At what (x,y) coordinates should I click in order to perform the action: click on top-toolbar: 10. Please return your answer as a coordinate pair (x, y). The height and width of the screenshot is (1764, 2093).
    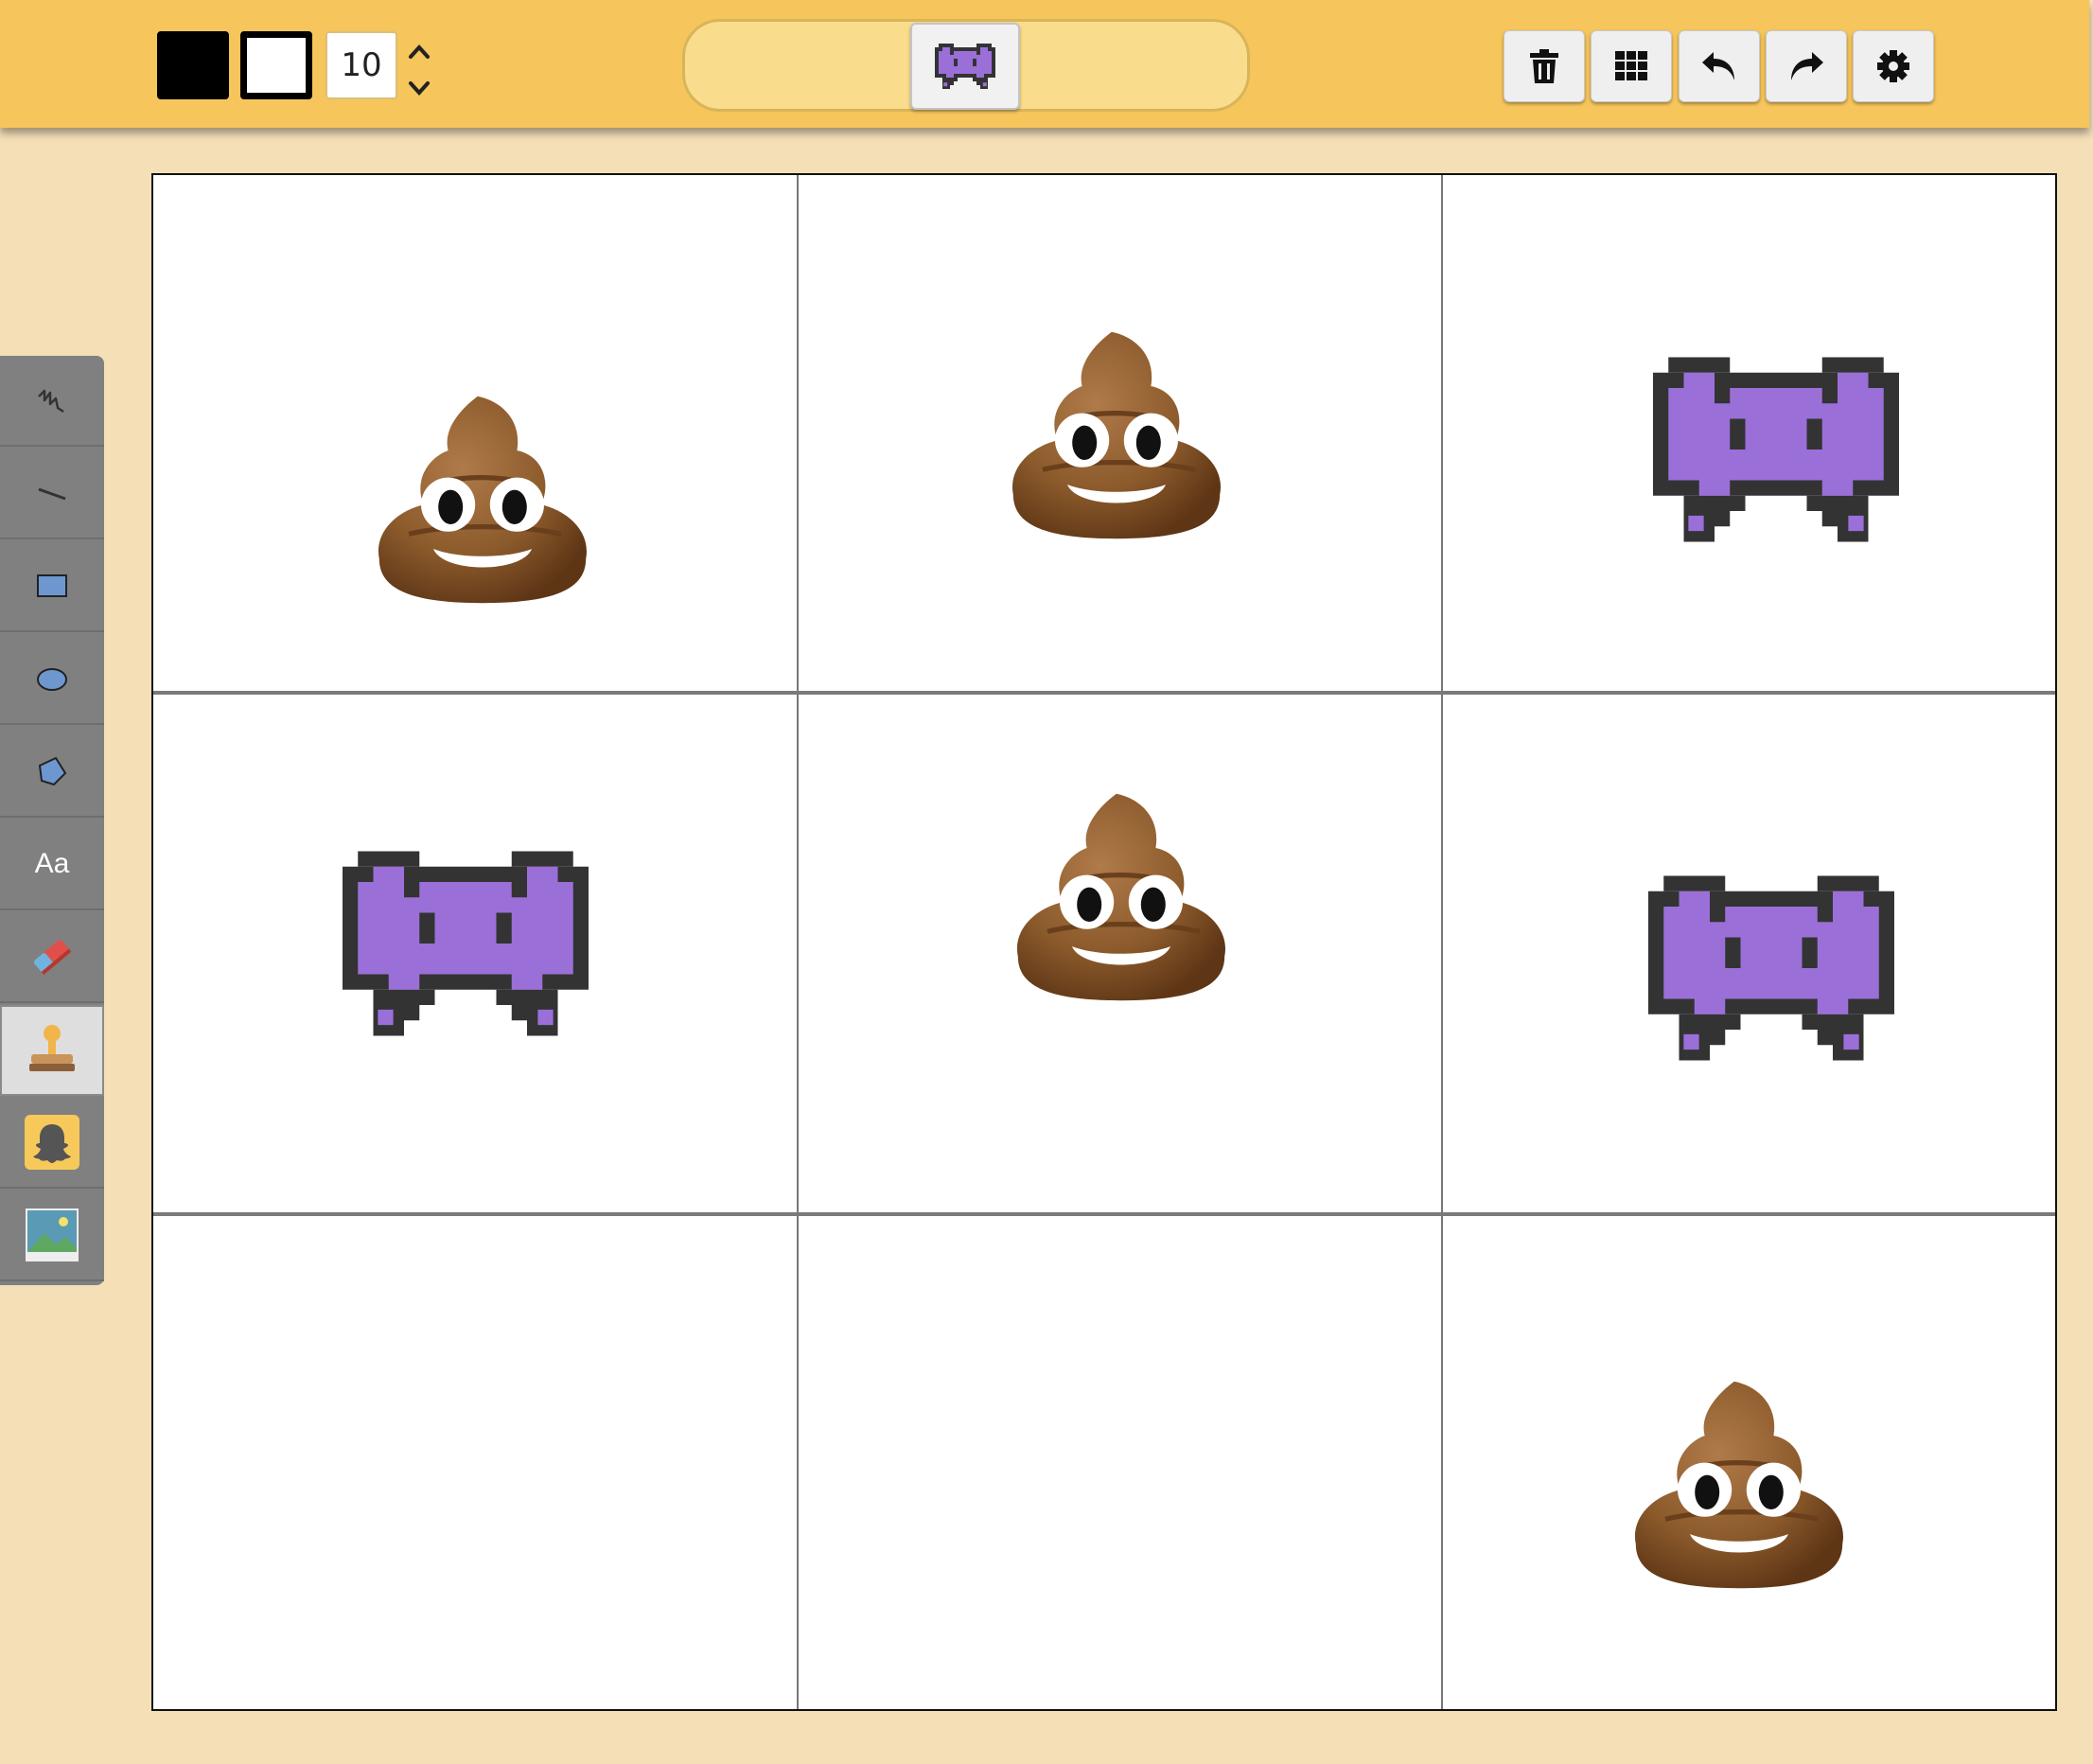
    Looking at the image, I should click on (1044, 64).